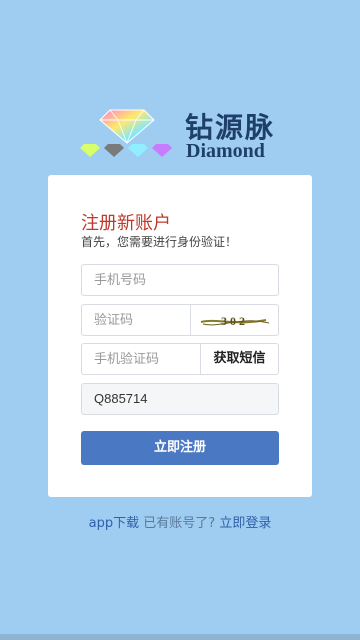 Image resolution: width=360 pixels, height=640 pixels. I want to click on get-sms-button: 获取短信, so click(239, 359).